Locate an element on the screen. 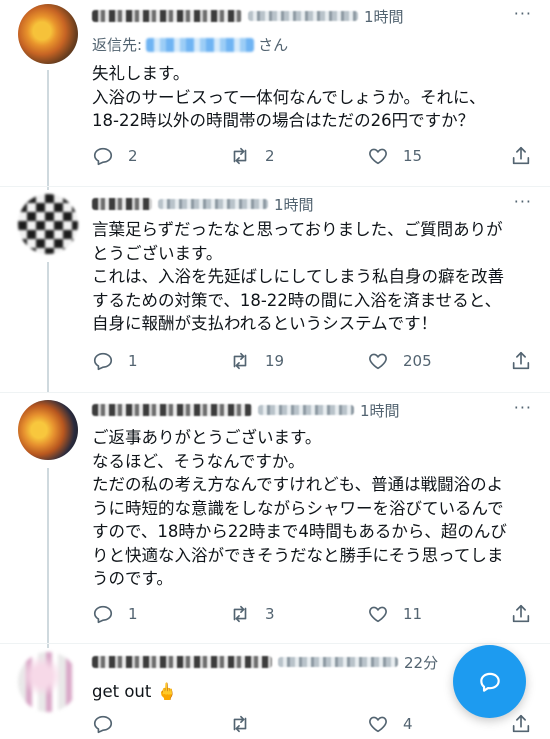  compose-reply-icon is located at coordinates (489, 682).